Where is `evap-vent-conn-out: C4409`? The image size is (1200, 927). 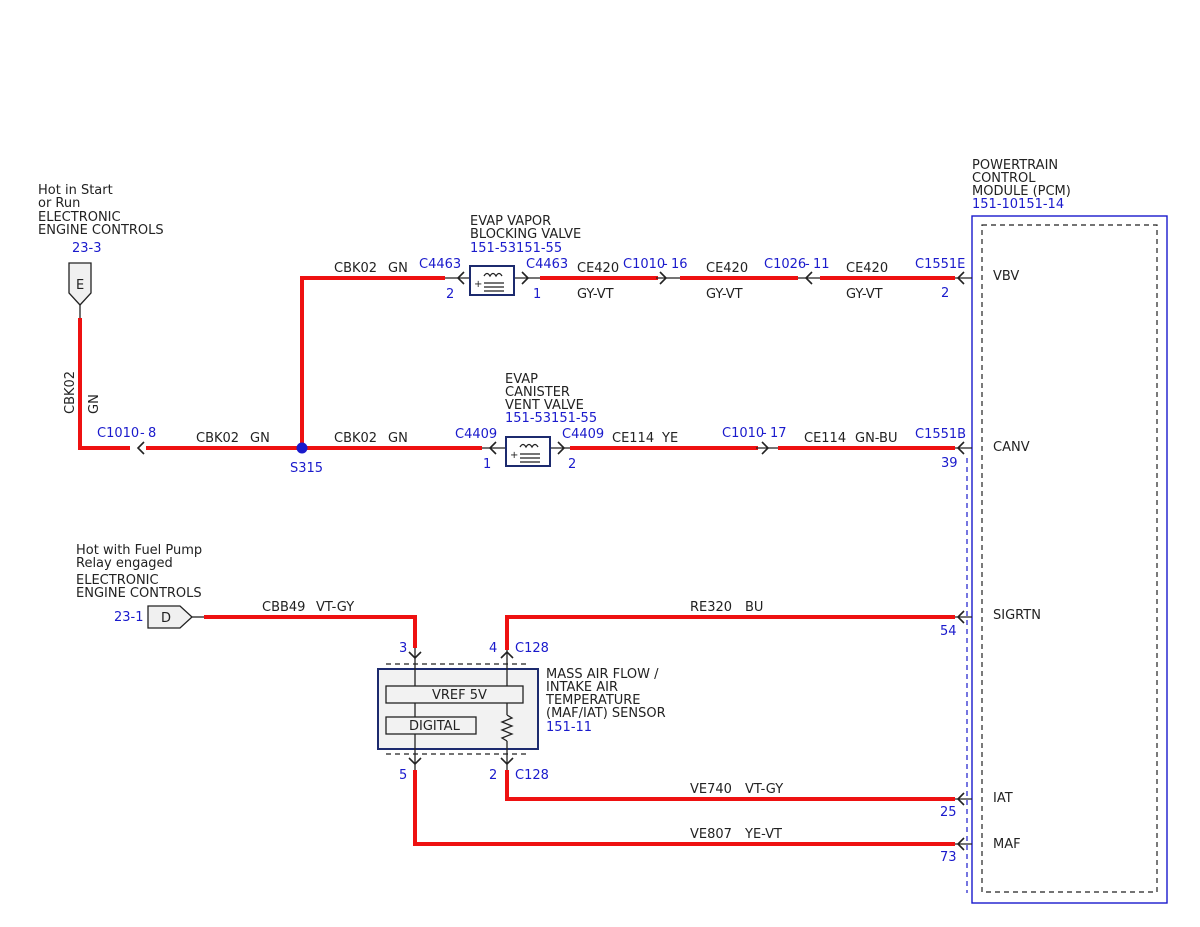
evap-vent-conn-out: C4409 is located at coordinates (583, 434).